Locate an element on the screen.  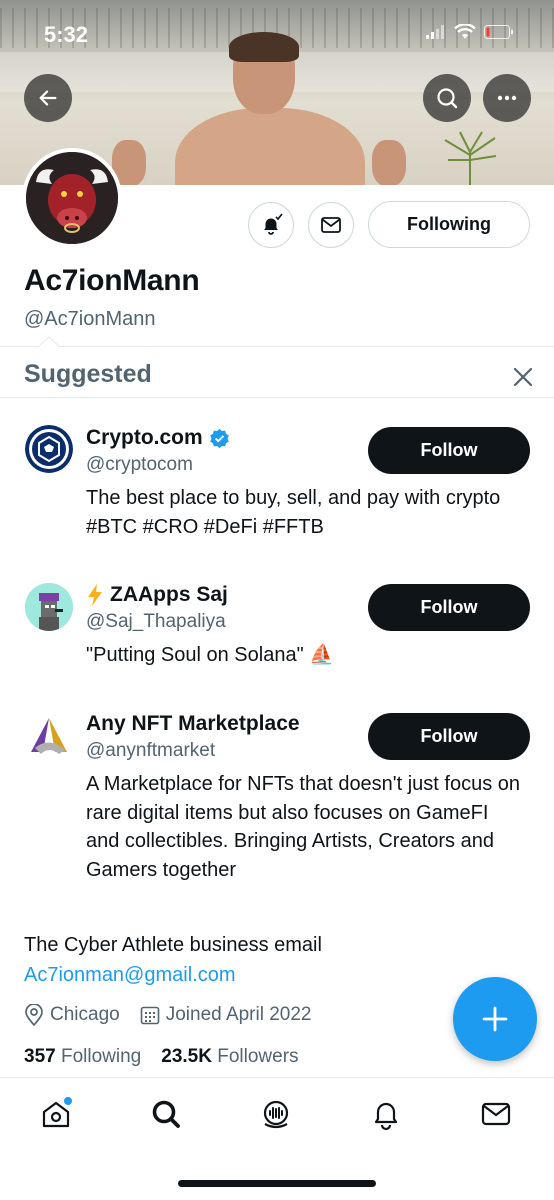
battery-icon is located at coordinates (498, 32).